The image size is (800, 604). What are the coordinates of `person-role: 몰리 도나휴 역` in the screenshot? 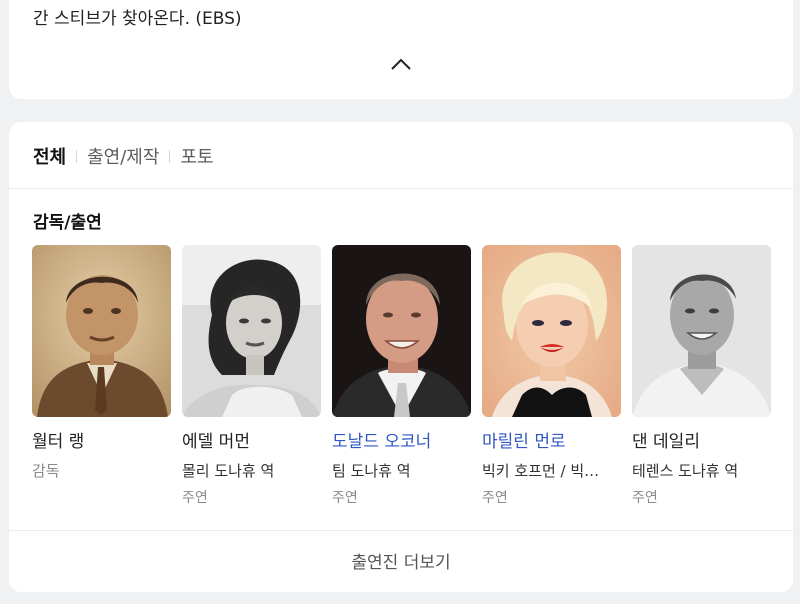 It's located at (228, 471).